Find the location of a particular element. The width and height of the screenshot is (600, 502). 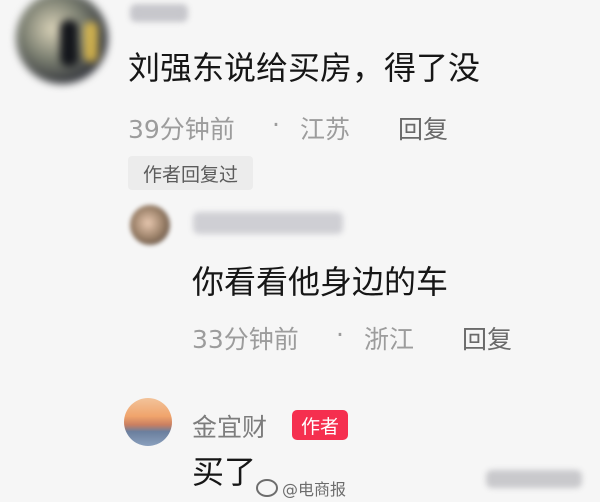

reply-name-blurred is located at coordinates (268, 223).